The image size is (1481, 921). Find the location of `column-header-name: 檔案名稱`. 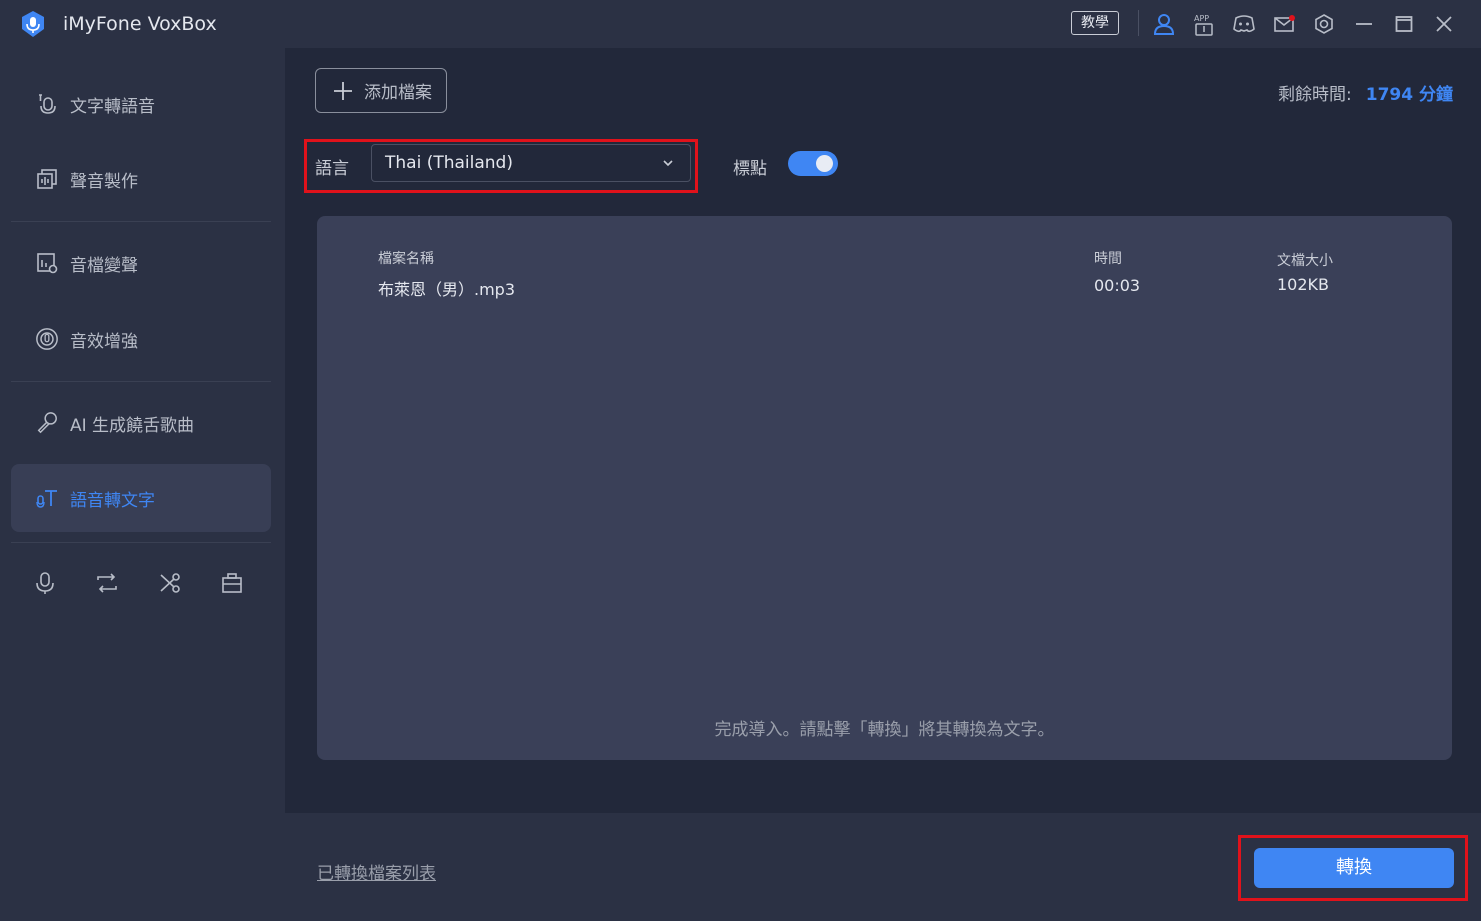

column-header-name: 檔案名稱 is located at coordinates (406, 259).